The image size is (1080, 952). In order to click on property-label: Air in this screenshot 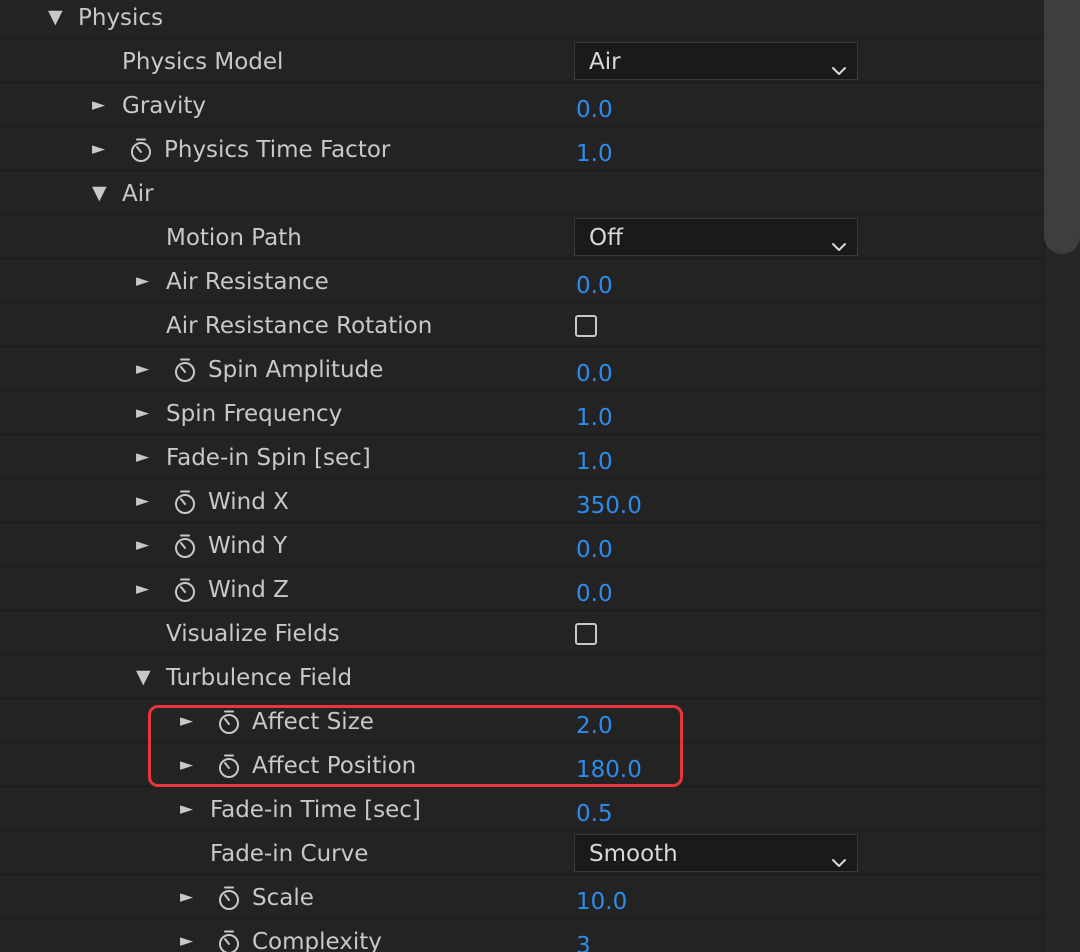, I will do `click(138, 193)`.